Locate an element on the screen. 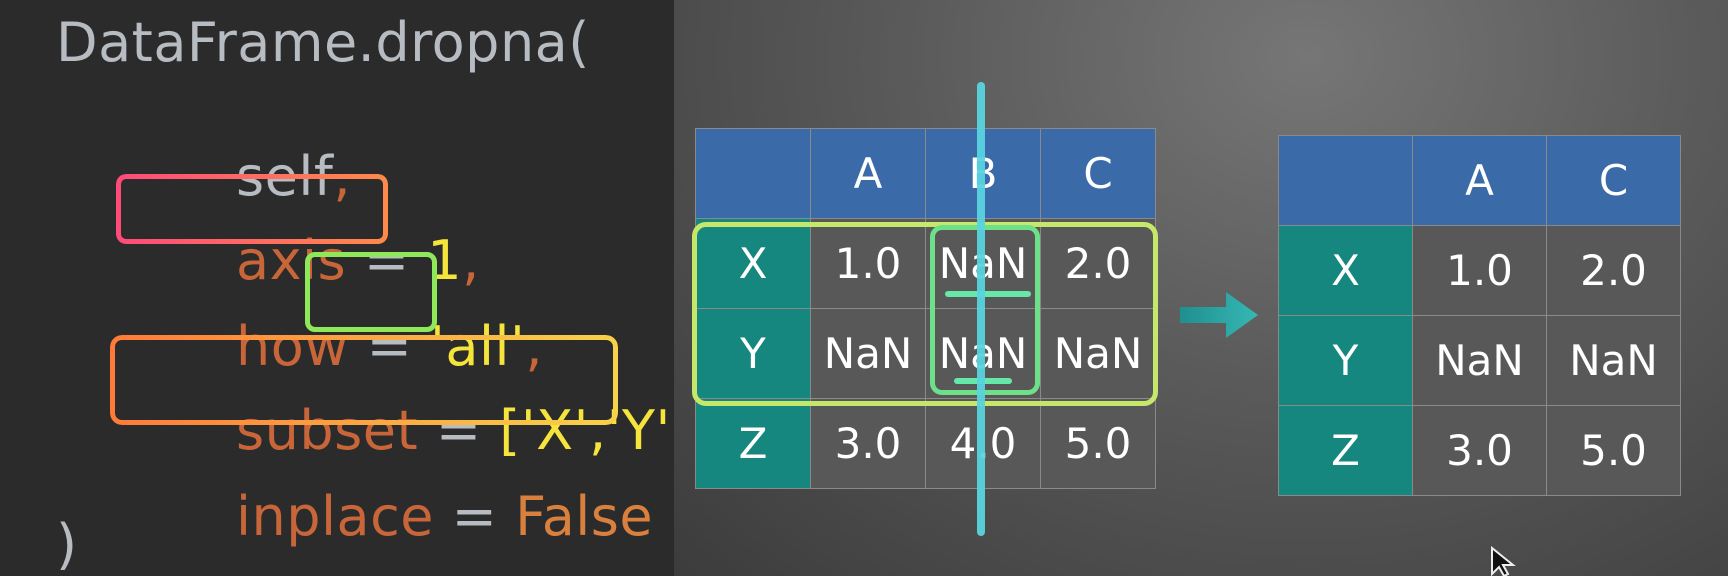 The width and height of the screenshot is (1728, 576). table-cell: 1.0 is located at coordinates (1479, 270).